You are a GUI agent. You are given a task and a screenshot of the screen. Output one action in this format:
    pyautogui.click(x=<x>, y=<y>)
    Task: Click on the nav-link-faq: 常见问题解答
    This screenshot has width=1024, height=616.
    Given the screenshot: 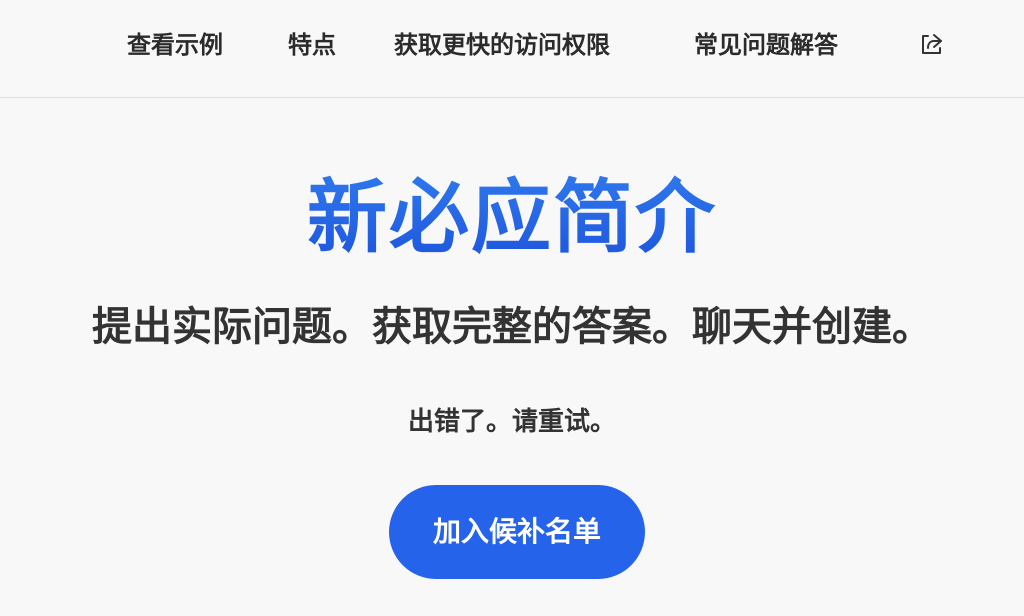 What is the action you would take?
    pyautogui.click(x=766, y=45)
    